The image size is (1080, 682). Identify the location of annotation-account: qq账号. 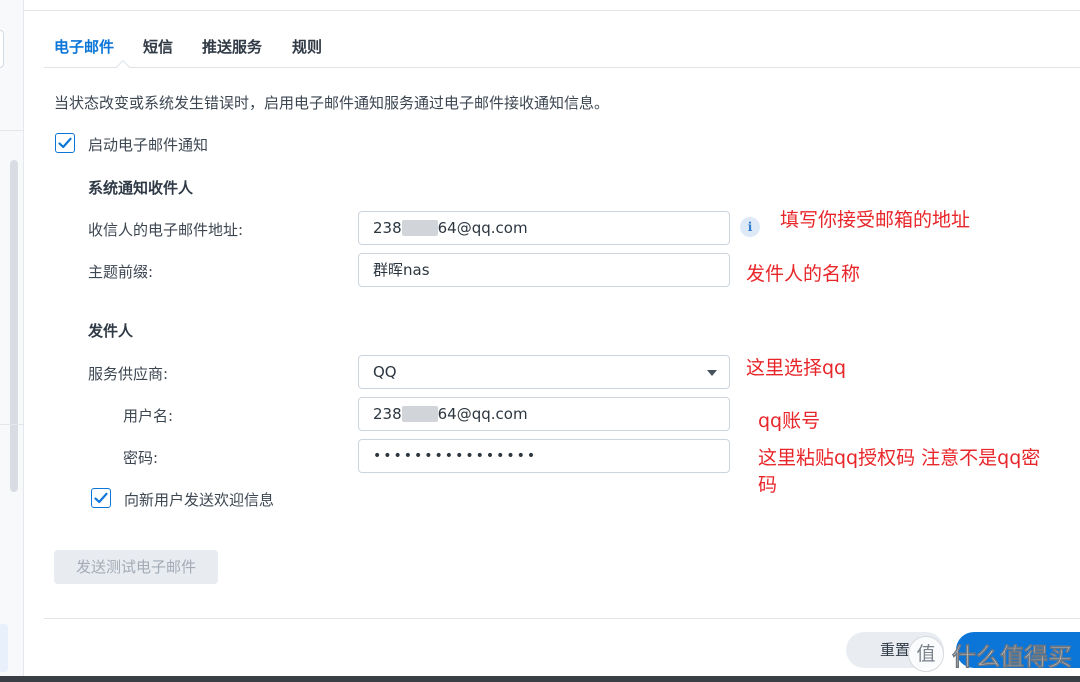
(789, 421).